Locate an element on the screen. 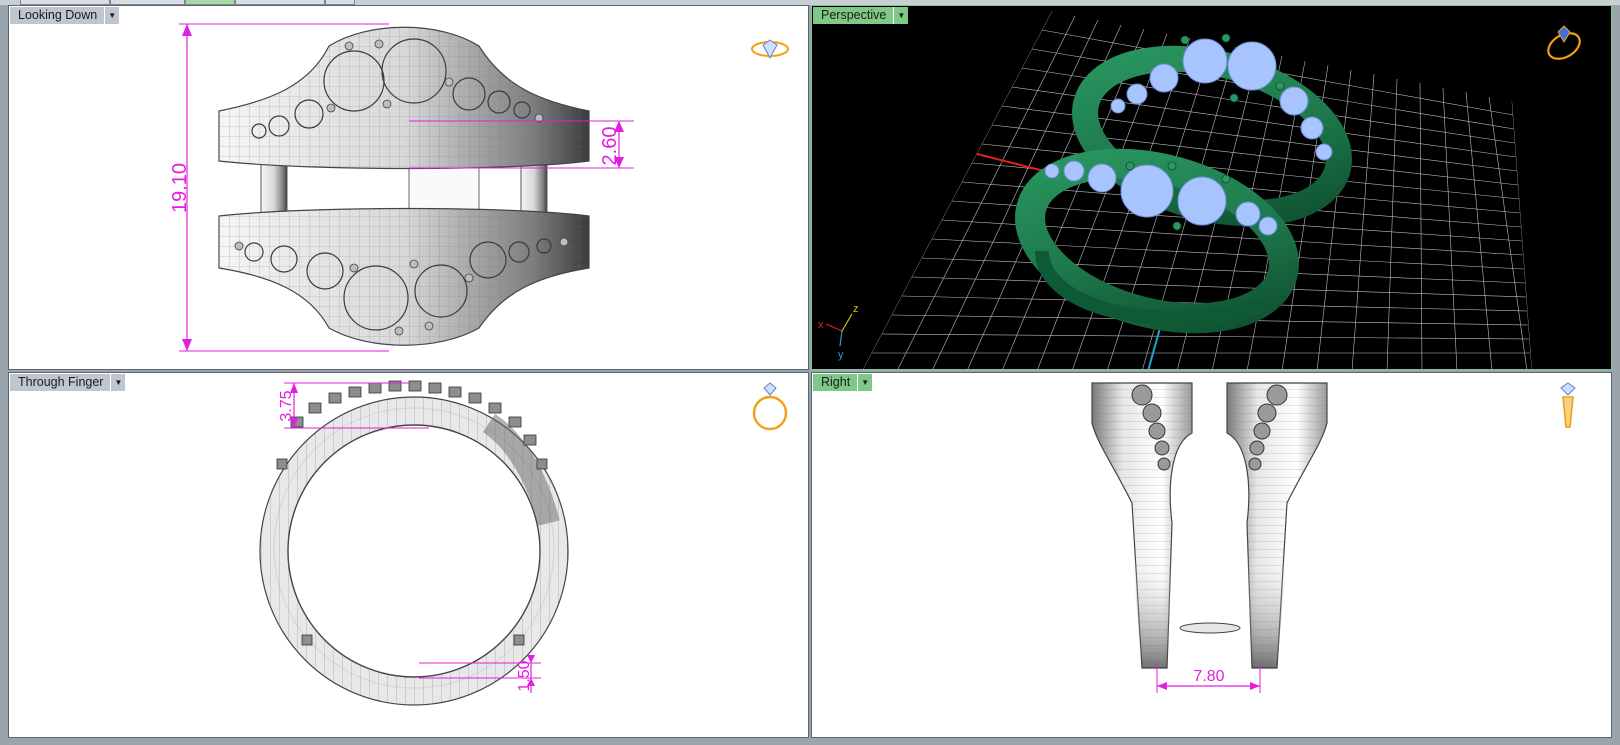  ring-side-drawing: 7.80 is located at coordinates (1209, 537).